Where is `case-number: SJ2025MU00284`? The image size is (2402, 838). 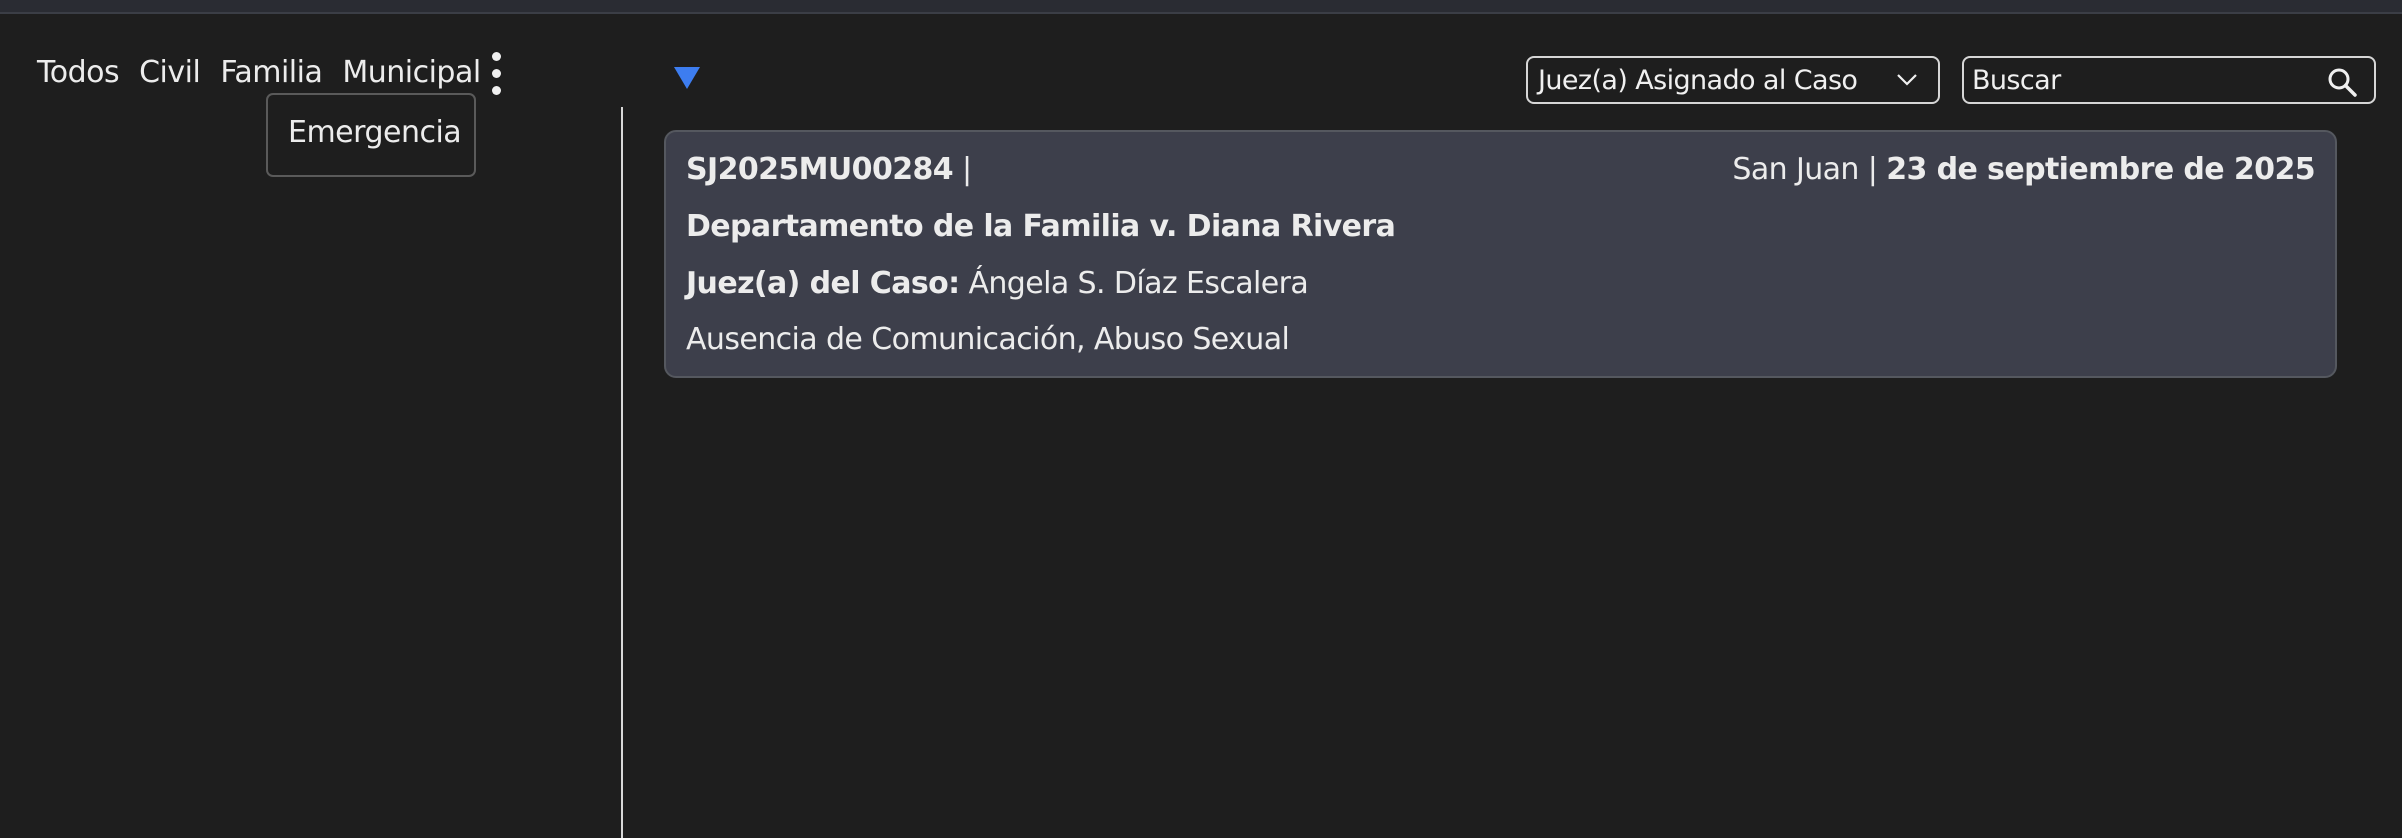
case-number: SJ2025MU00284 is located at coordinates (820, 169).